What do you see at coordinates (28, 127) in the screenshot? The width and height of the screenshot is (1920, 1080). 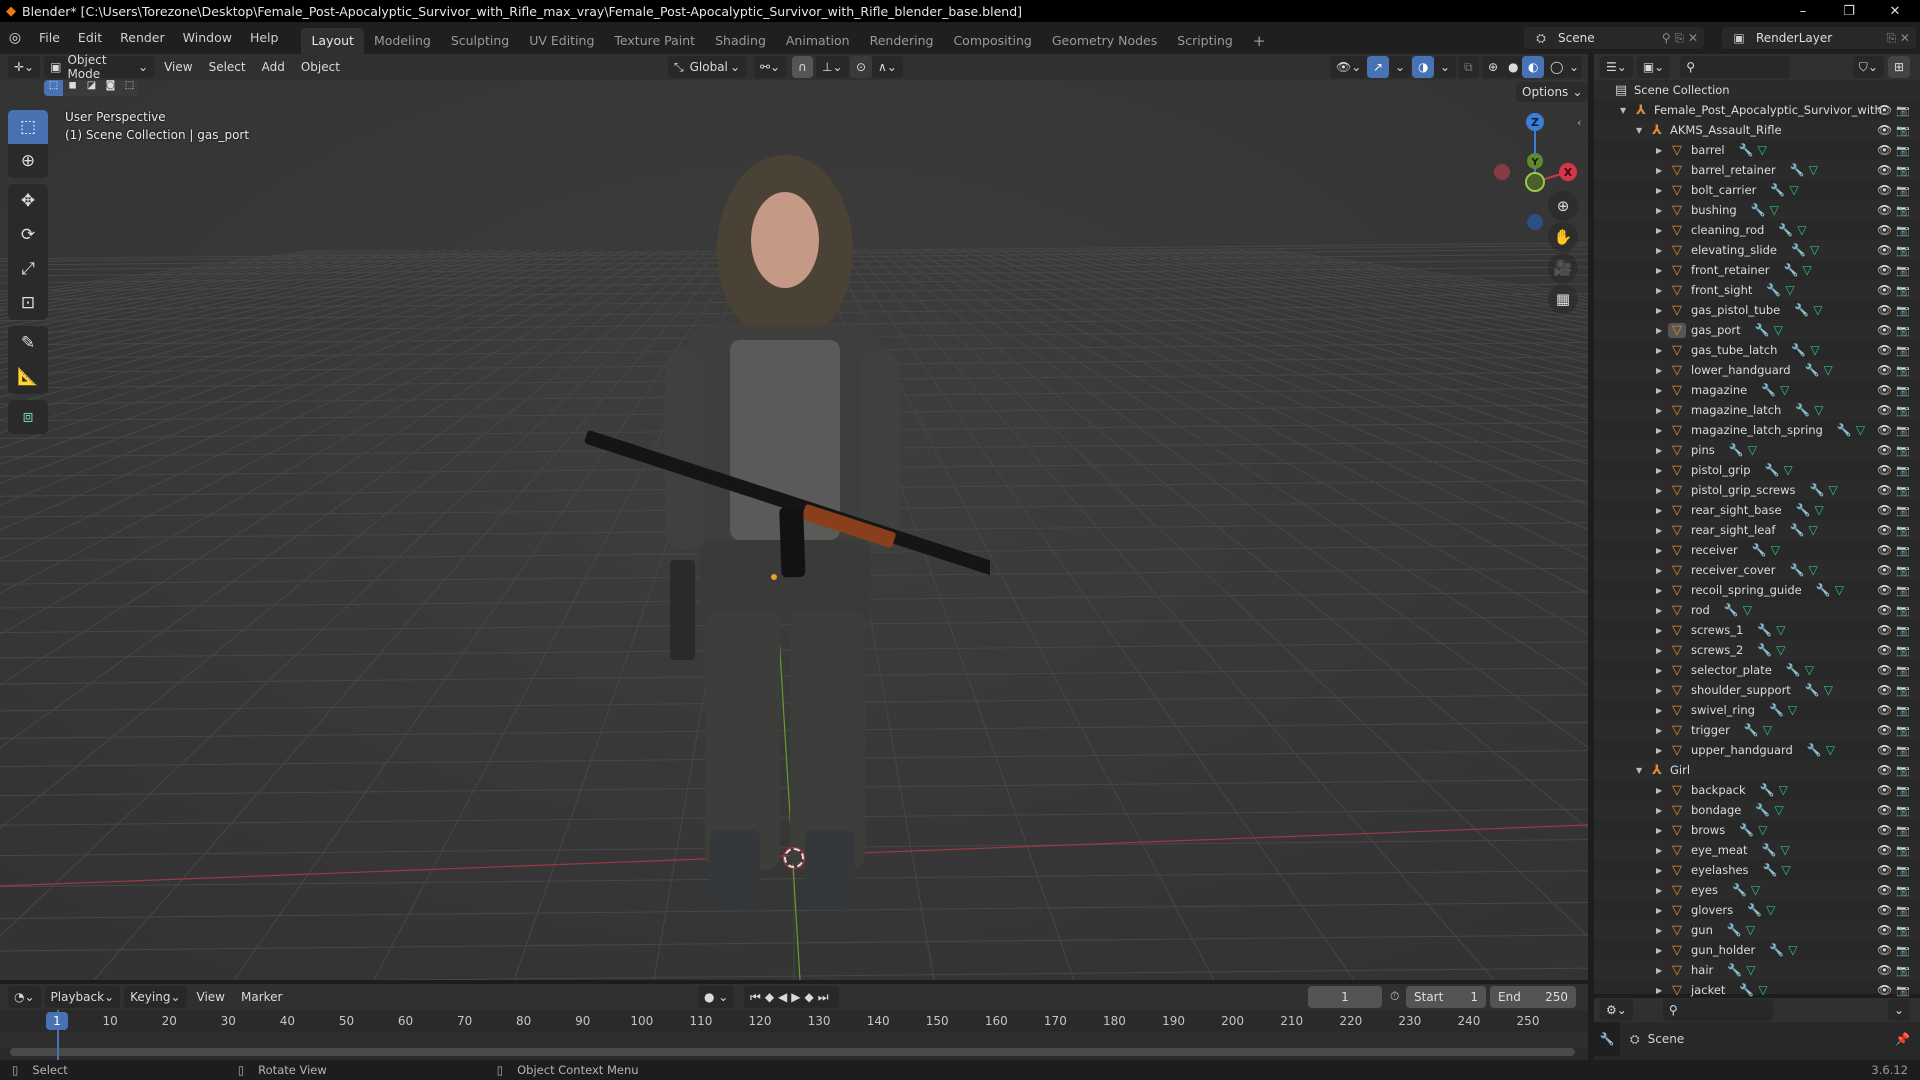 I see `select-box-tool: ⬚` at bounding box center [28, 127].